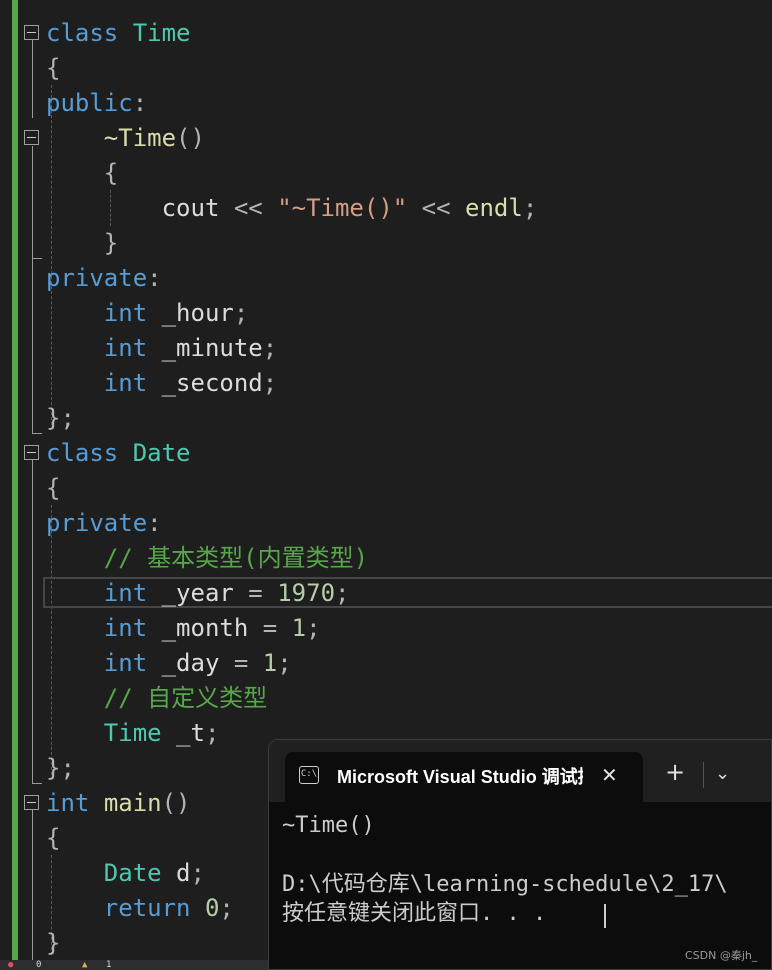 This screenshot has height=970, width=772. What do you see at coordinates (132, 873) in the screenshot?
I see `code-token: Date` at bounding box center [132, 873].